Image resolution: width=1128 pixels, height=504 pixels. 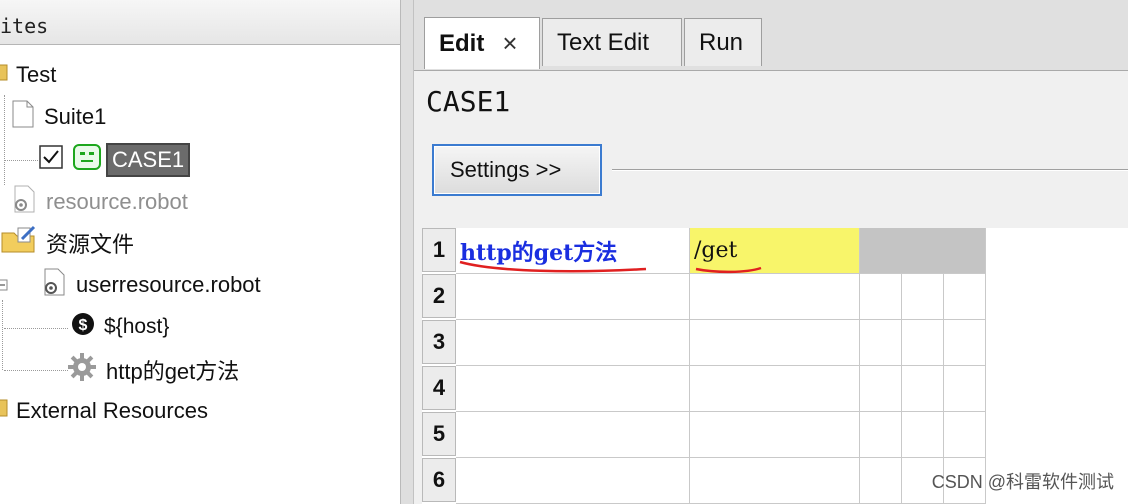 I want to click on tree-item-label: External Resources, so click(x=112, y=410).